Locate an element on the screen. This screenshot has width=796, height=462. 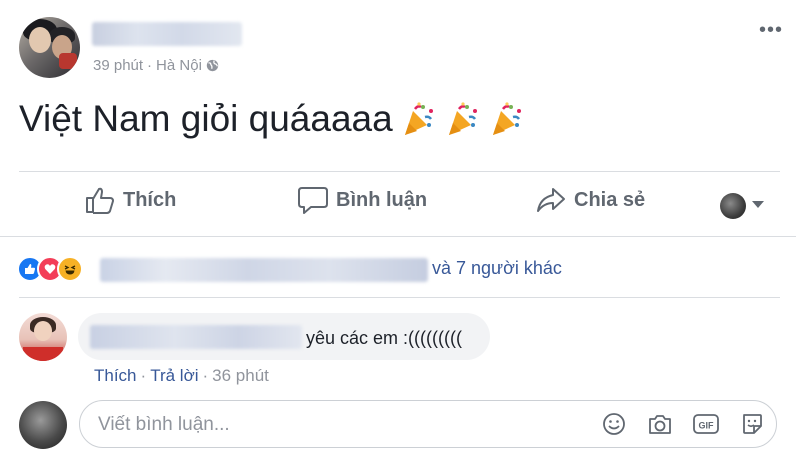
post-time: 39 phút is located at coordinates (118, 65).